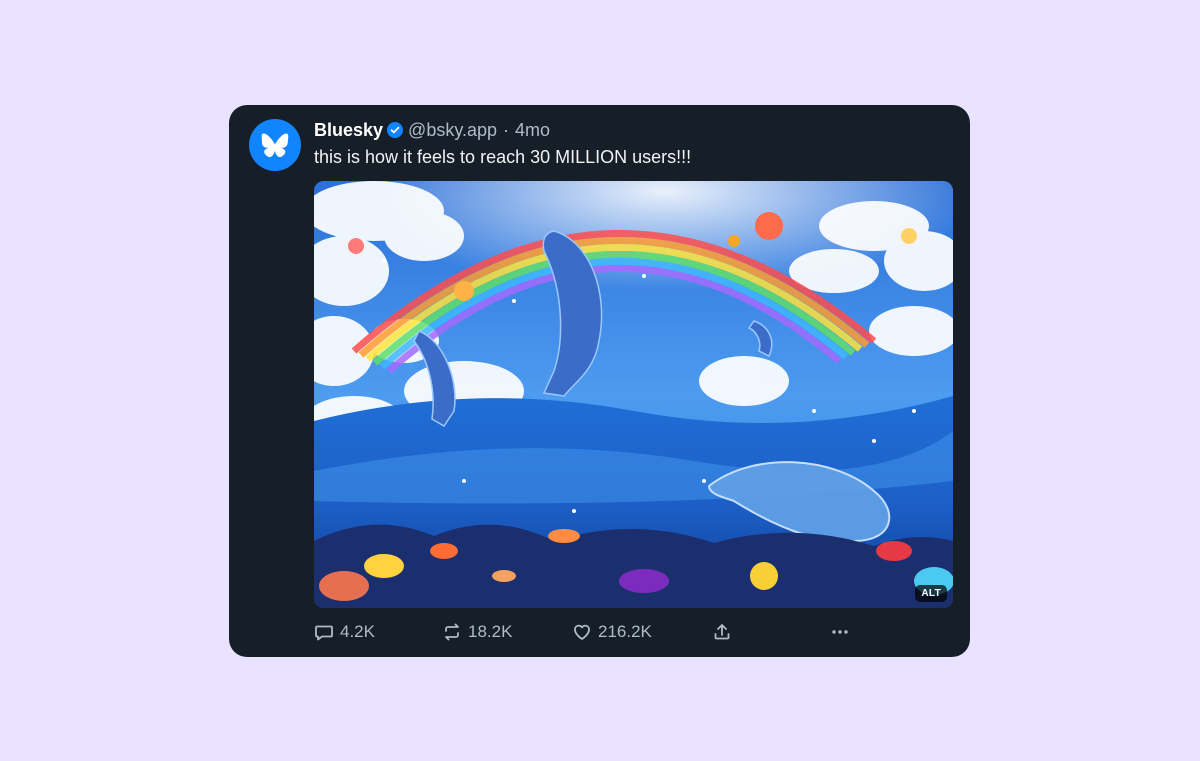 This screenshot has height=761, width=1200. I want to click on heart-icon, so click(582, 632).